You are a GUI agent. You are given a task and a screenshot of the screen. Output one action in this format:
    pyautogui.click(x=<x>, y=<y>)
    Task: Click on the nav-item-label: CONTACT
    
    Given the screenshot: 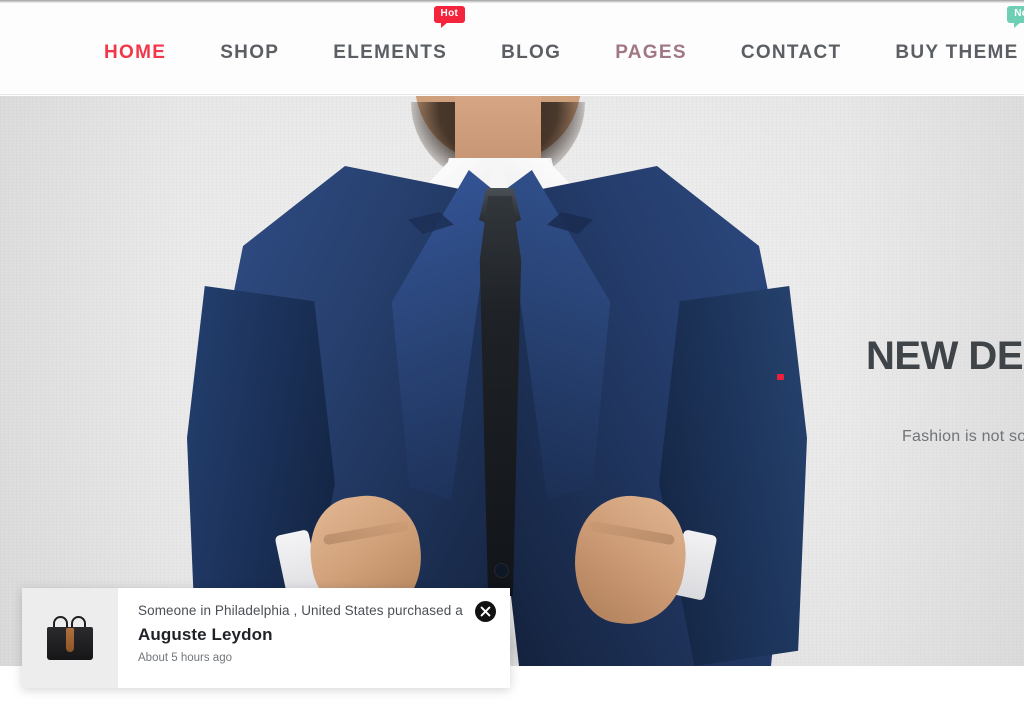 What is the action you would take?
    pyautogui.click(x=791, y=52)
    